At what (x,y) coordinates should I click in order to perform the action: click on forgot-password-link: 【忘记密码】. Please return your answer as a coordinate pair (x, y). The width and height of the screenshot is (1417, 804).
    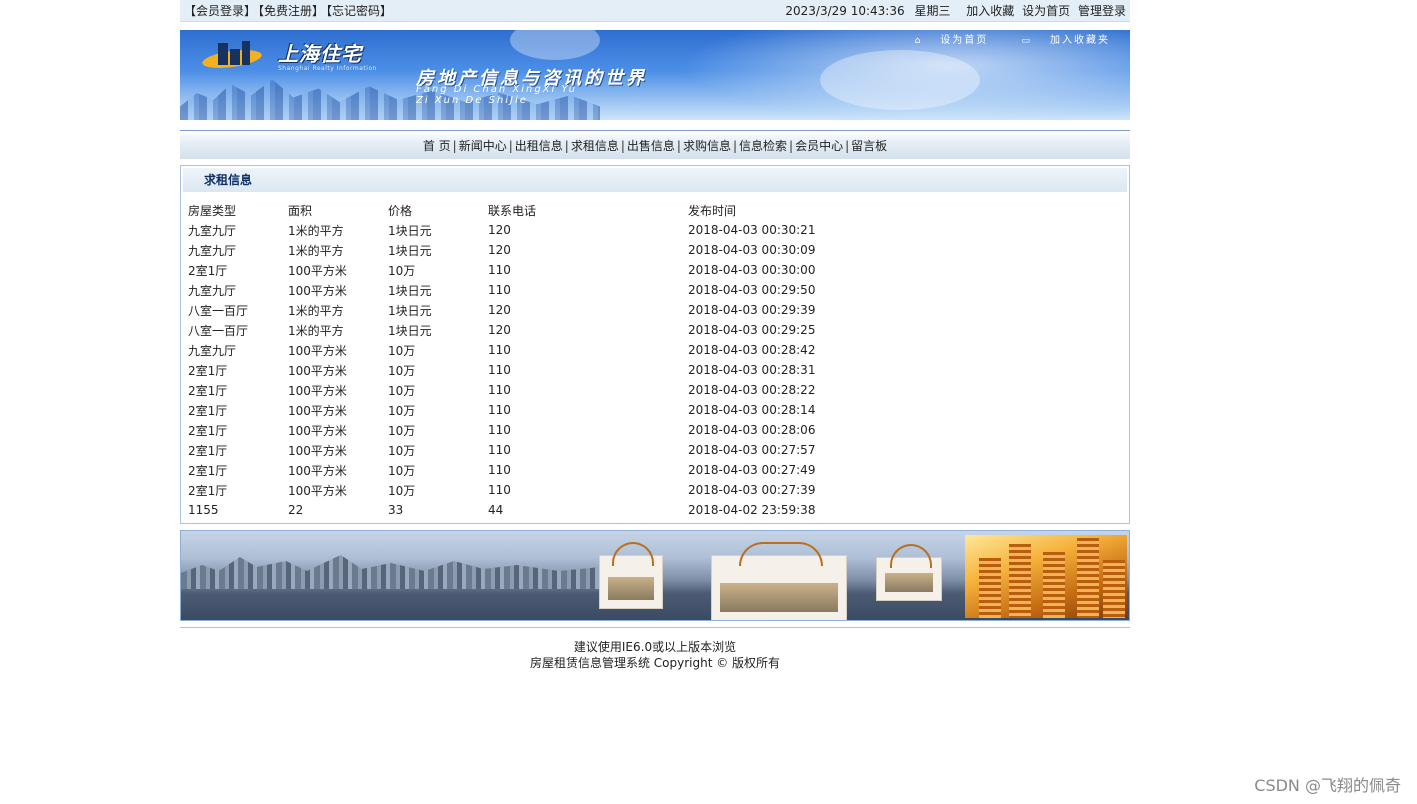
    Looking at the image, I should click on (359, 11).